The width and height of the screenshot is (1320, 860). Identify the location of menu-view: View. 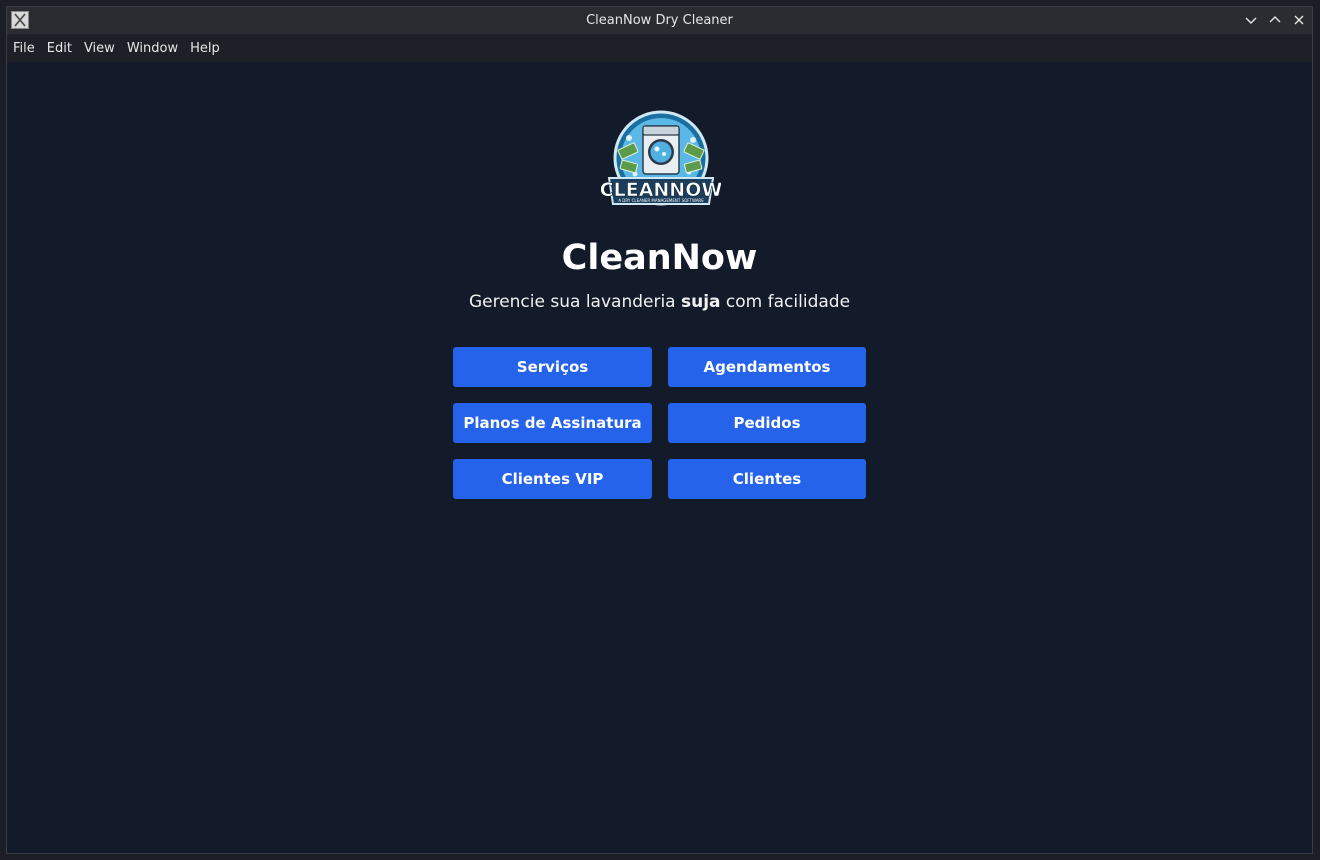
(99, 48).